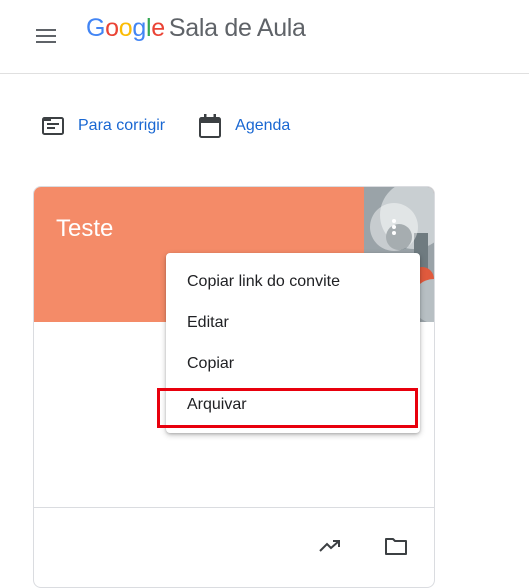  What do you see at coordinates (293, 281) in the screenshot?
I see `menu-item-copy-invite-link: Copiar link do convite` at bounding box center [293, 281].